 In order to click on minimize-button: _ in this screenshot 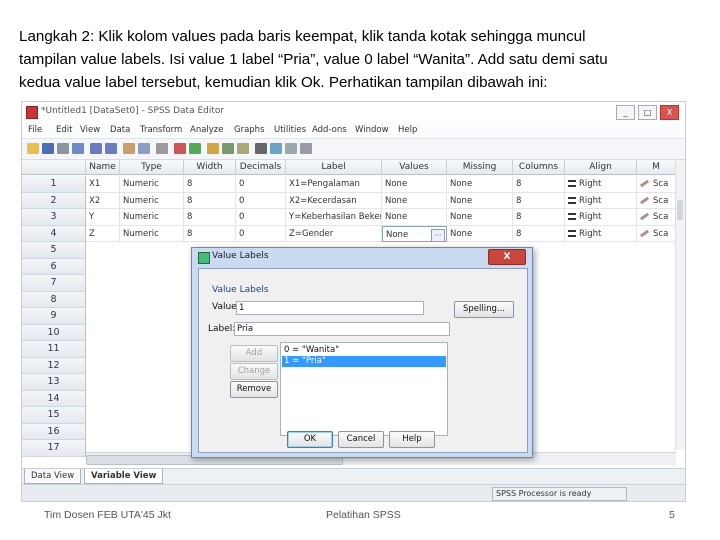, I will do `click(625, 112)`.